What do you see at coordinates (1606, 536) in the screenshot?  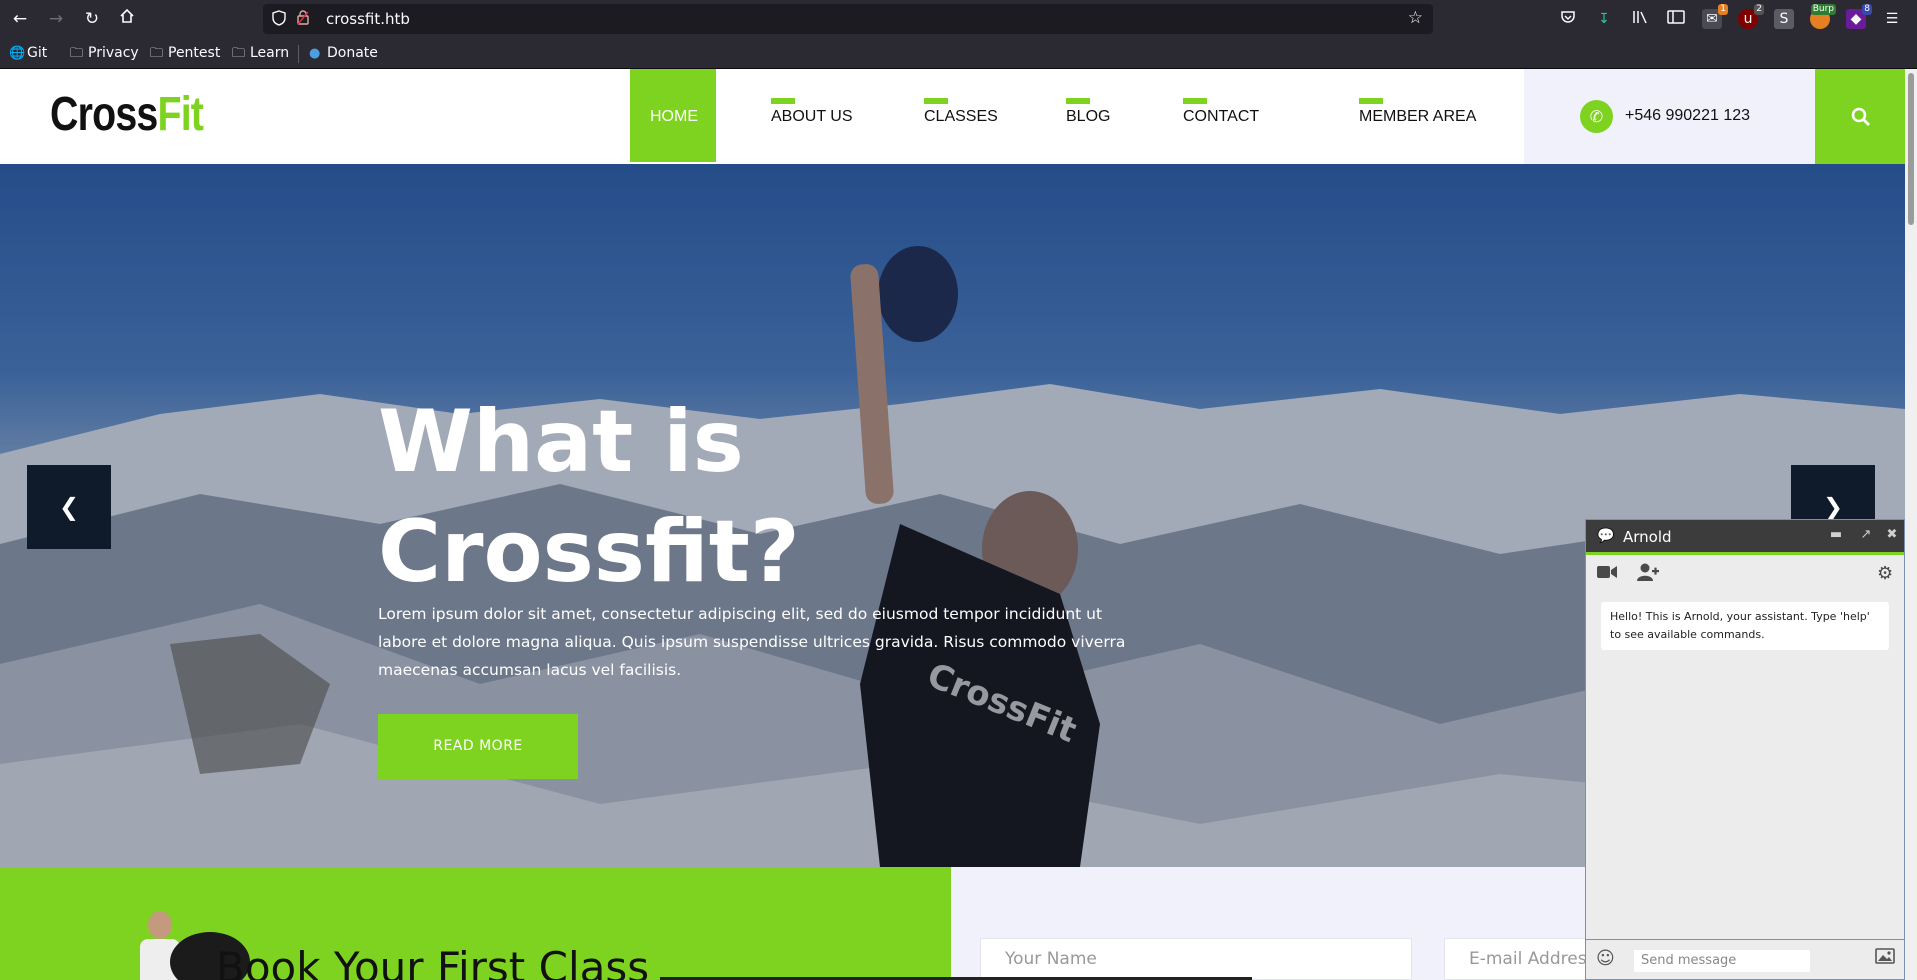 I see `chat-bubble-icon: 💬` at bounding box center [1606, 536].